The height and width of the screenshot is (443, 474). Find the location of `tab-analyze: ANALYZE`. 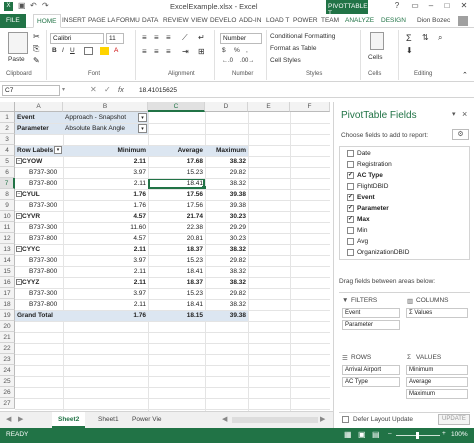

tab-analyze: ANALYZE is located at coordinates (359, 21).